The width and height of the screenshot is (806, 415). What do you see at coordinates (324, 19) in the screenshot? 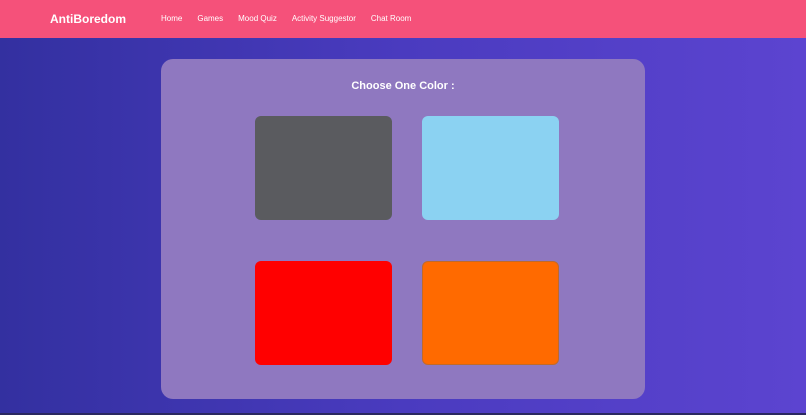
I see `nav-link-activity-suggestor: Activity Suggestor` at bounding box center [324, 19].